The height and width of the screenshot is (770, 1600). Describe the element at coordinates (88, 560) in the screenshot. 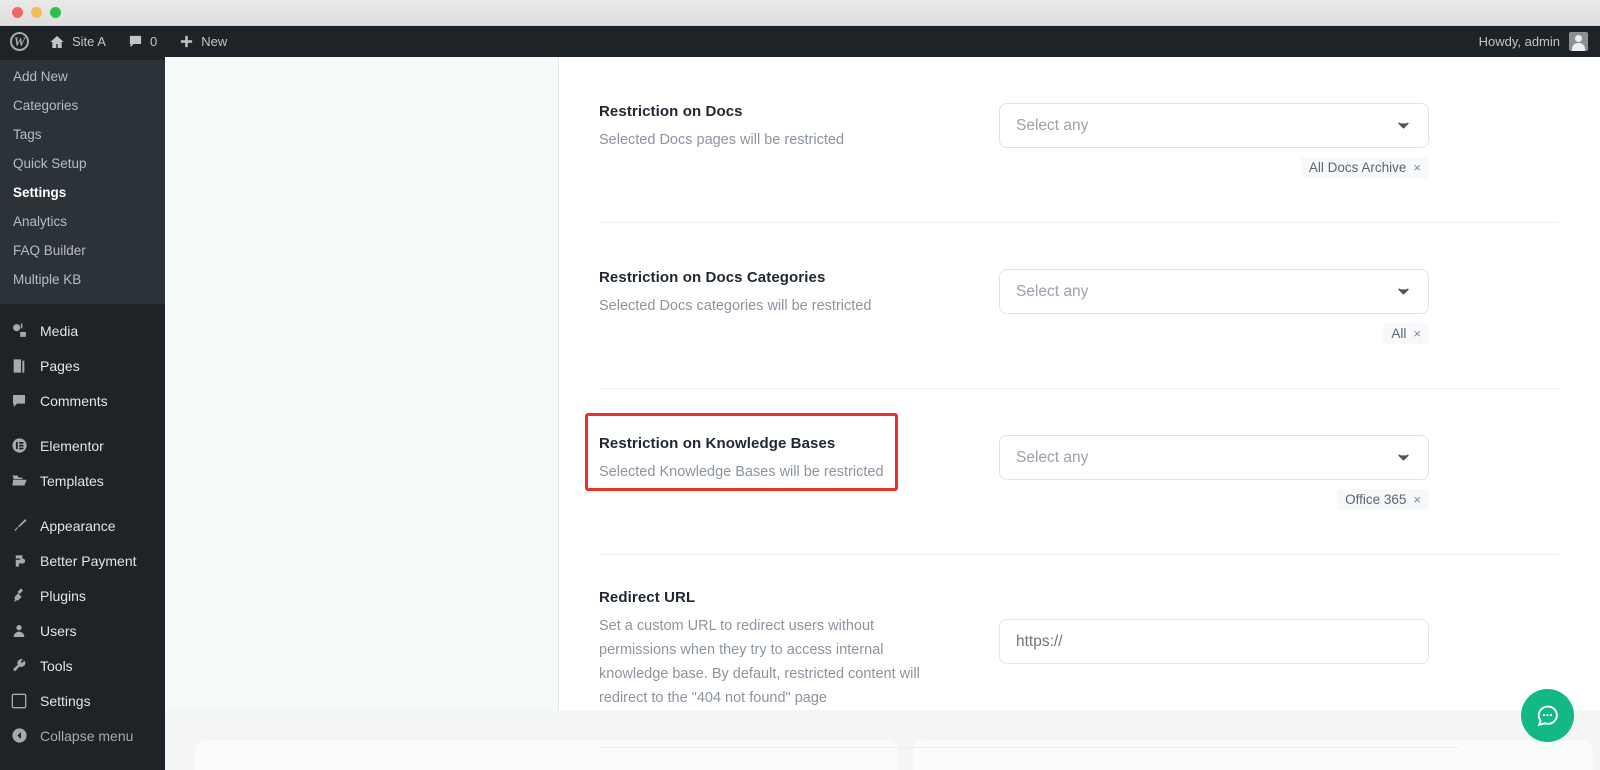

I see `sidebar-item-label: Better Payment` at that location.